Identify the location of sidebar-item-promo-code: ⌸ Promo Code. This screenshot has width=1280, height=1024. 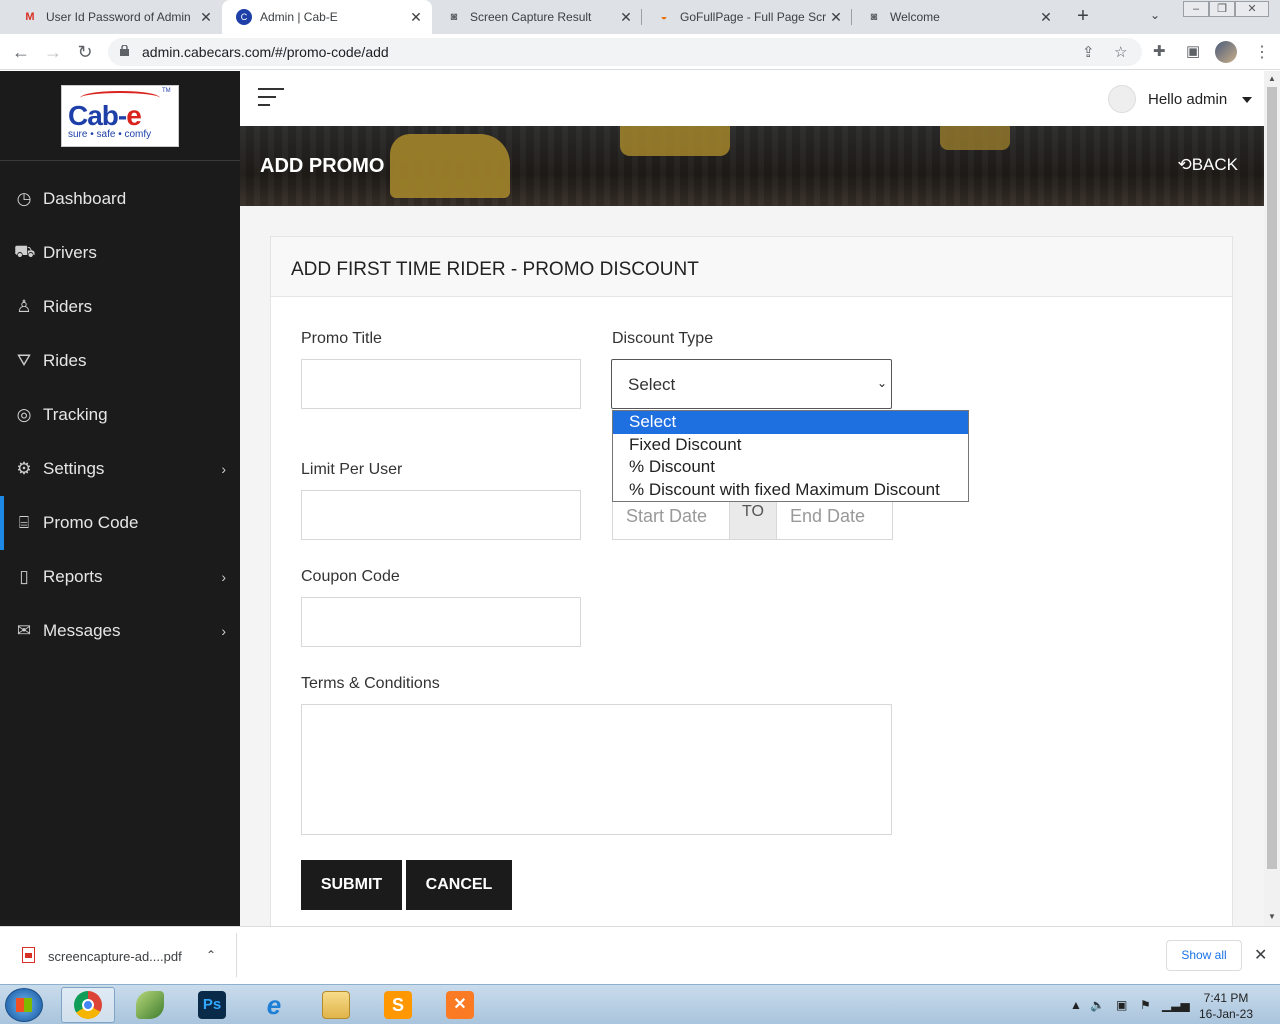
(120, 523).